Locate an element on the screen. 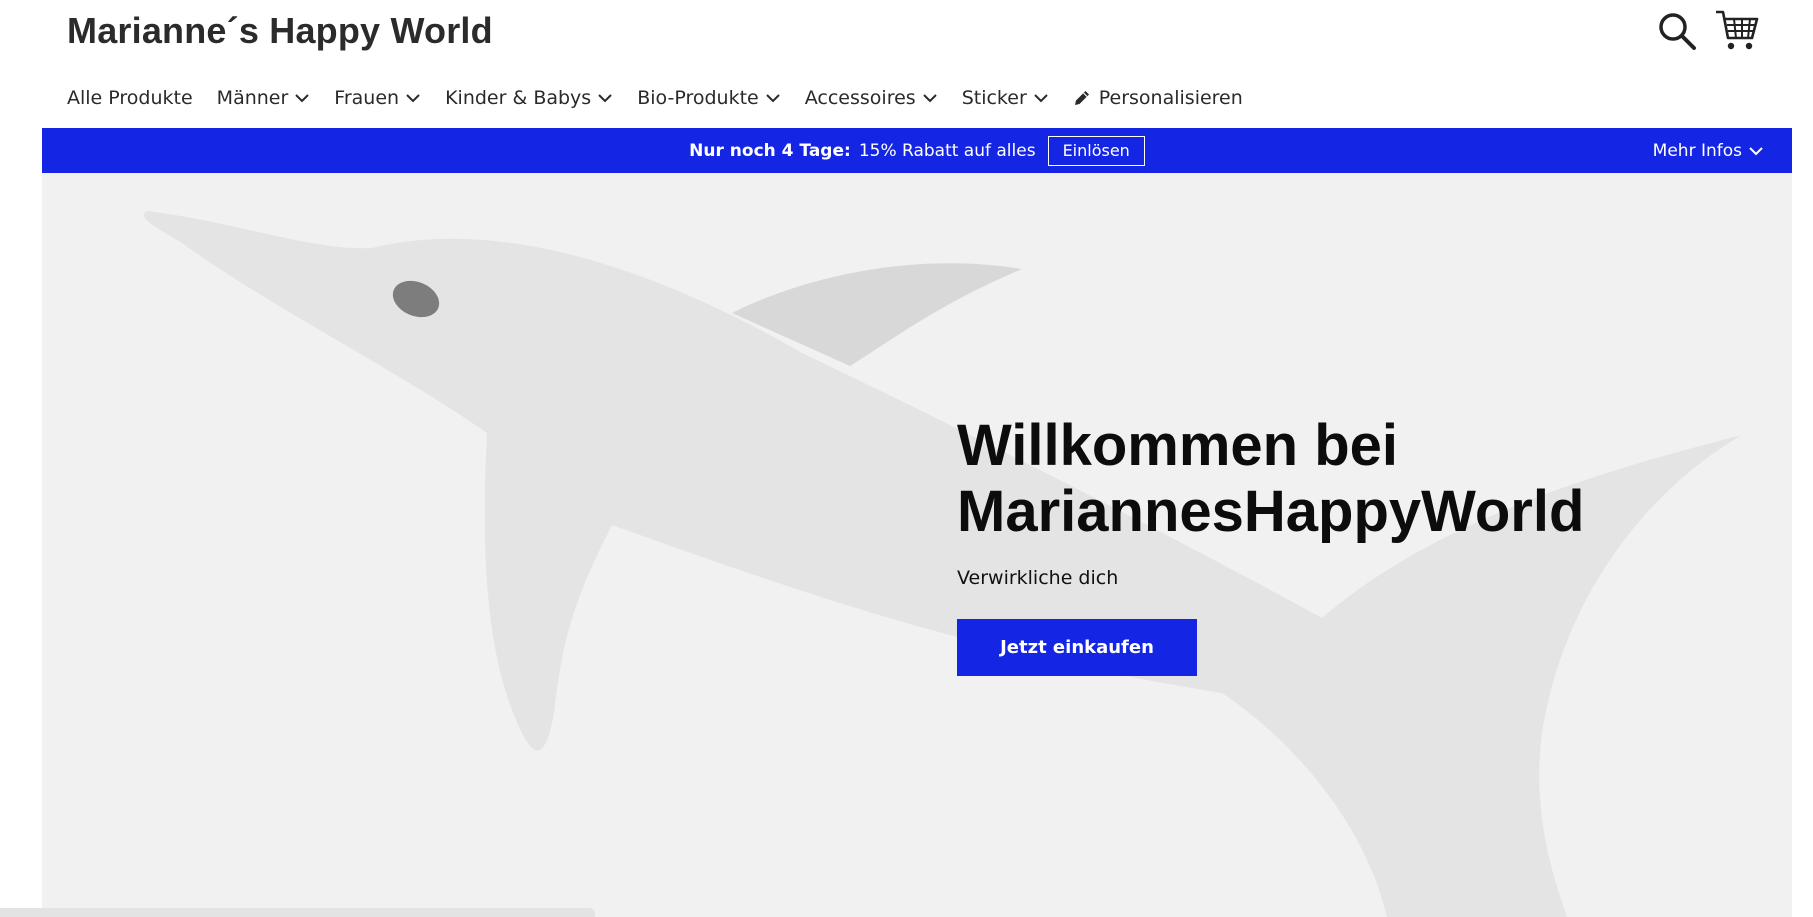  nav-item-label: Personalisieren is located at coordinates (1170, 98).